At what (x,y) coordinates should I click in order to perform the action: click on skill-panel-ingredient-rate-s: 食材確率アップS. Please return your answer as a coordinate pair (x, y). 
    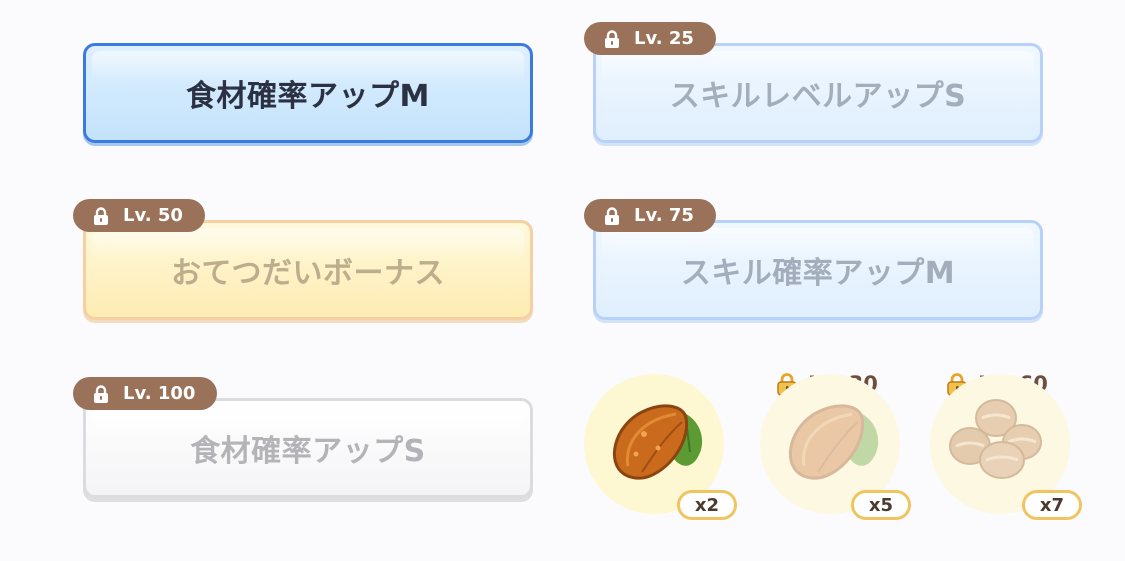
    Looking at the image, I should click on (308, 448).